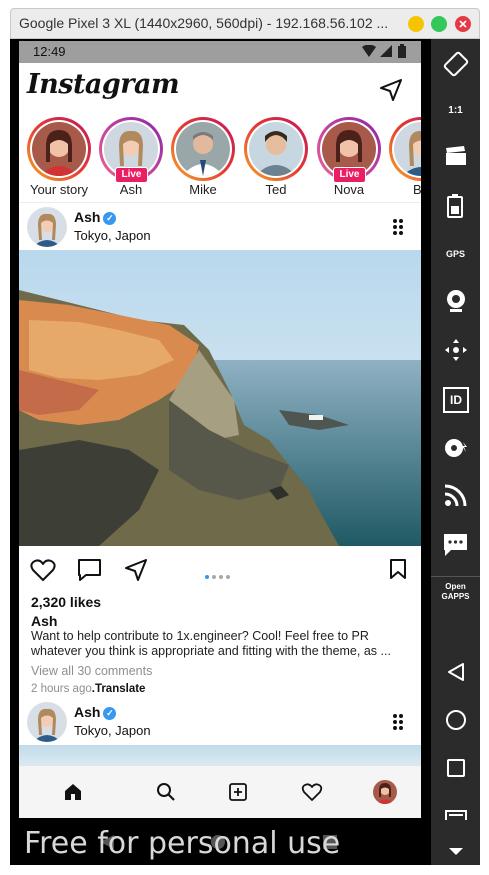 The width and height of the screenshot is (489, 875). I want to click on bookmark-icon, so click(398, 569).